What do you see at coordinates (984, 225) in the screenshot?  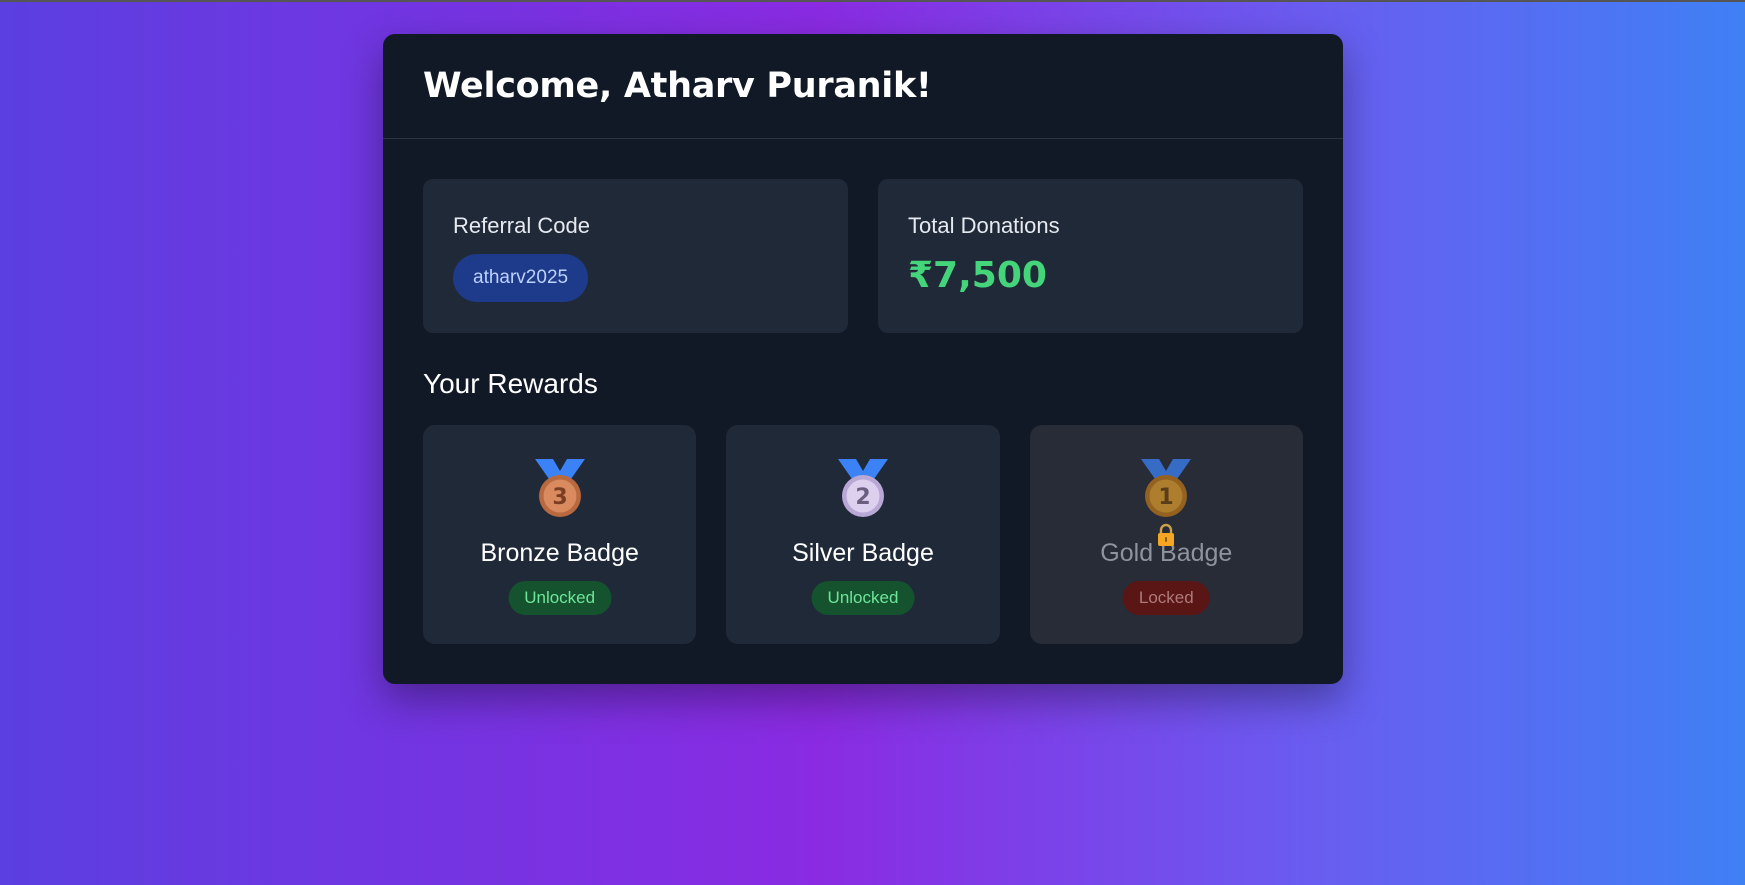 I see `total-donations-label: Total Donations` at bounding box center [984, 225].